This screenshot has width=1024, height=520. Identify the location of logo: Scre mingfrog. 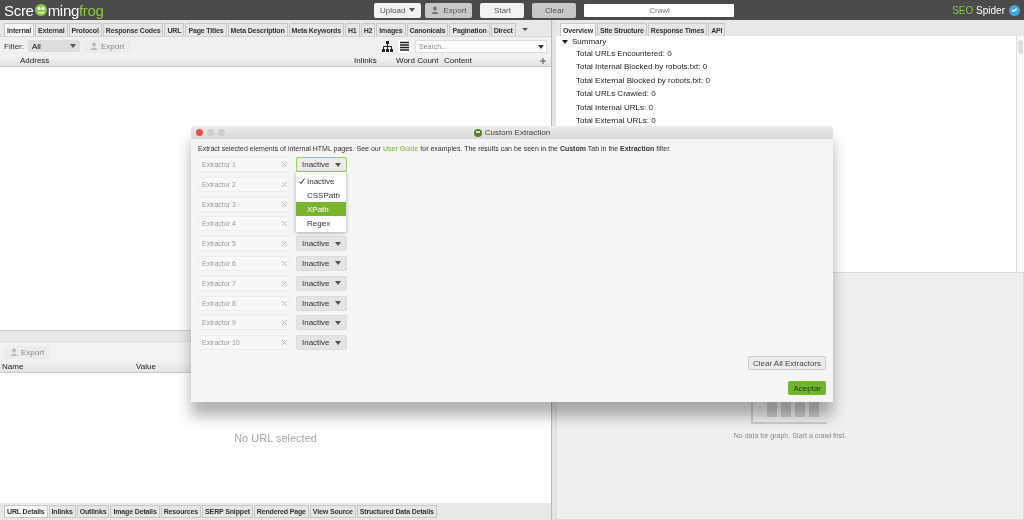
(54, 10).